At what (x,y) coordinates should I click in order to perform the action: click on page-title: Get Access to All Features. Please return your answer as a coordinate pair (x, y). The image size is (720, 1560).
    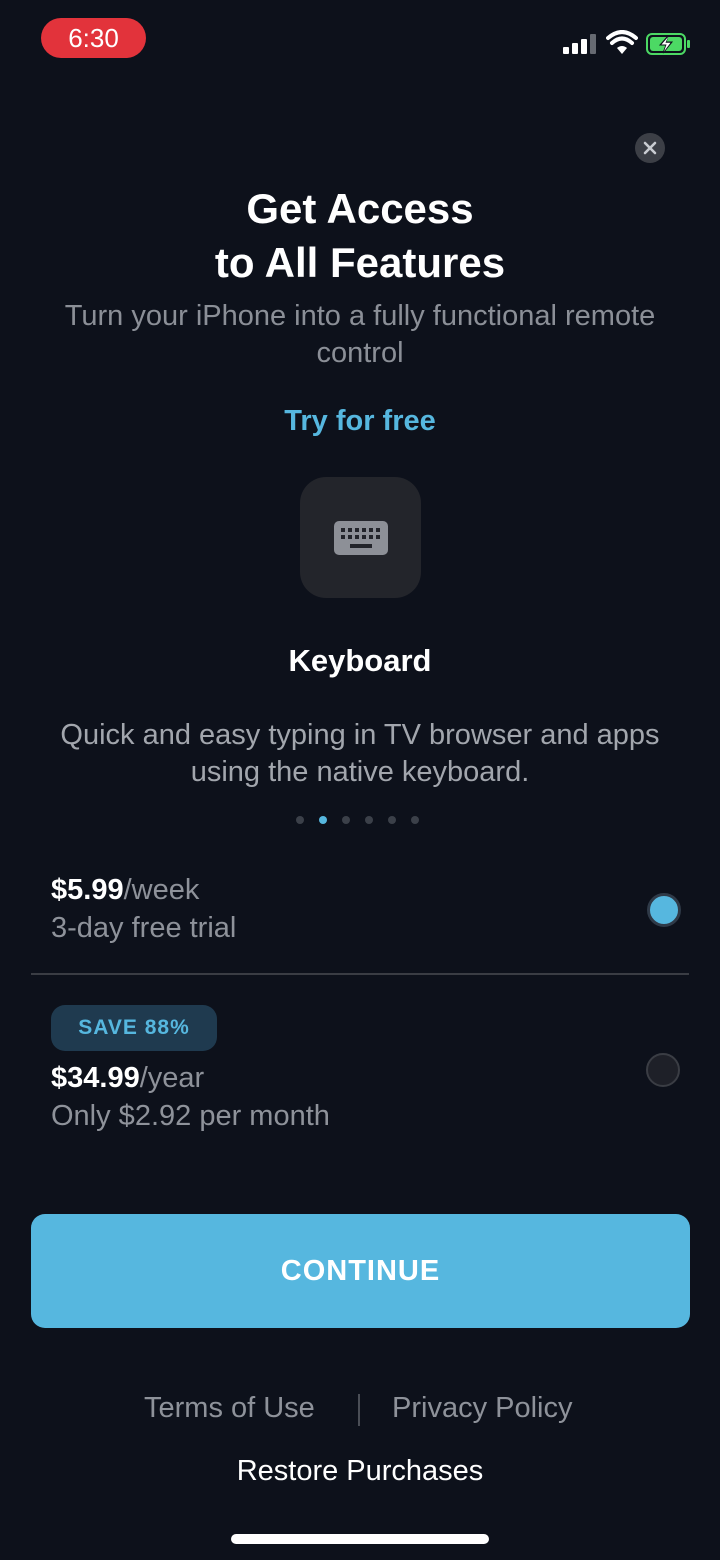
    Looking at the image, I should click on (360, 235).